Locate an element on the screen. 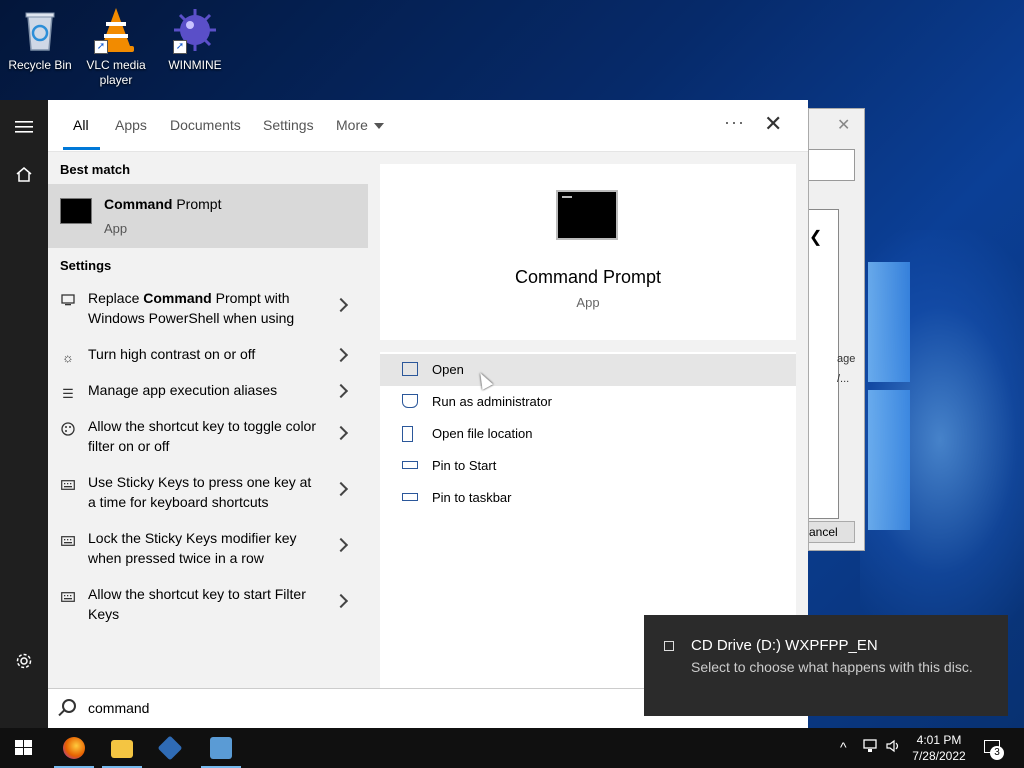 The width and height of the screenshot is (1024, 768). preview-subtitle: App is located at coordinates (588, 302).